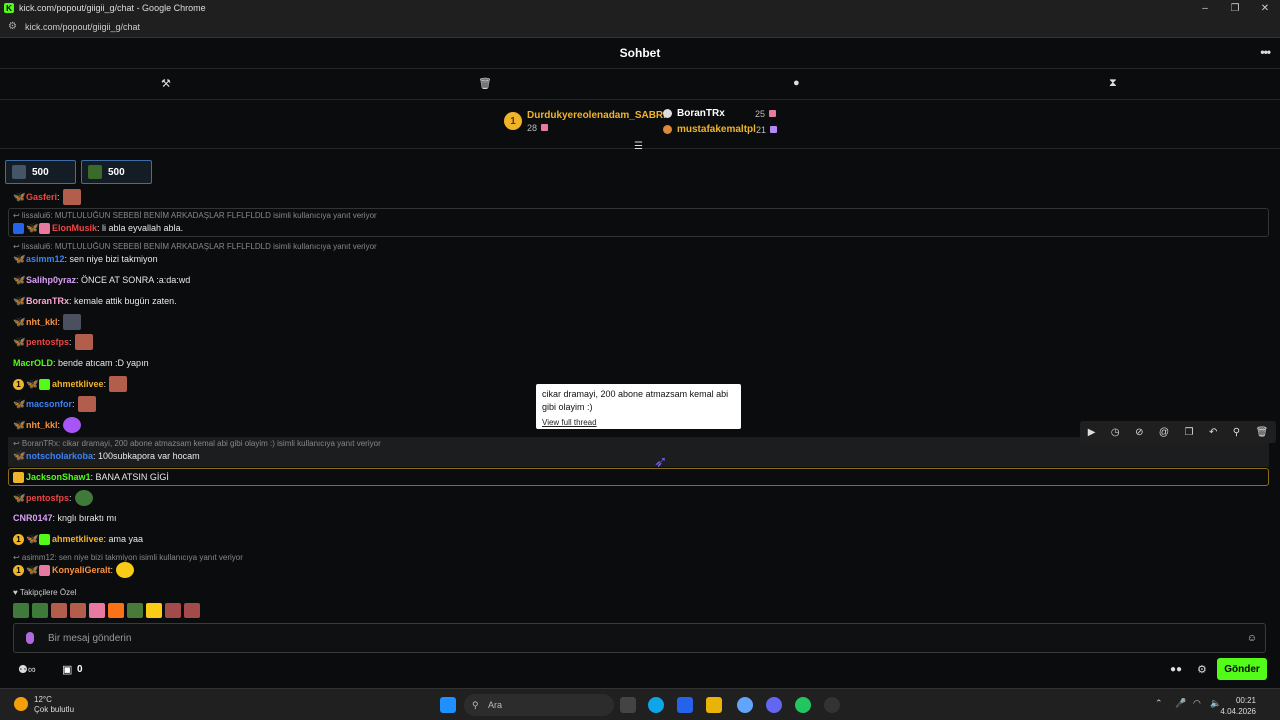  I want to click on clock-icon: ◷, so click(1115, 432).